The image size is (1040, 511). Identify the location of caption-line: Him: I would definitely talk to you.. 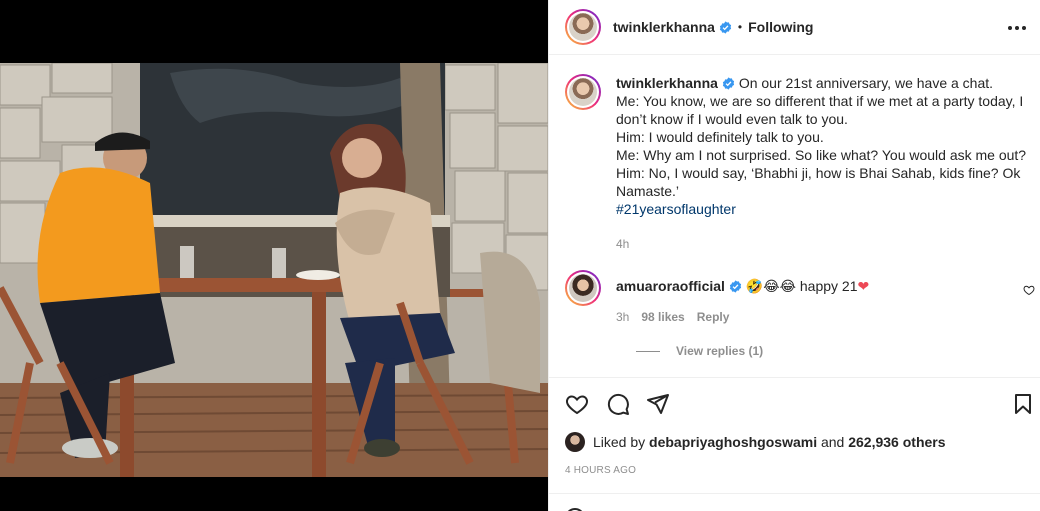
(720, 137).